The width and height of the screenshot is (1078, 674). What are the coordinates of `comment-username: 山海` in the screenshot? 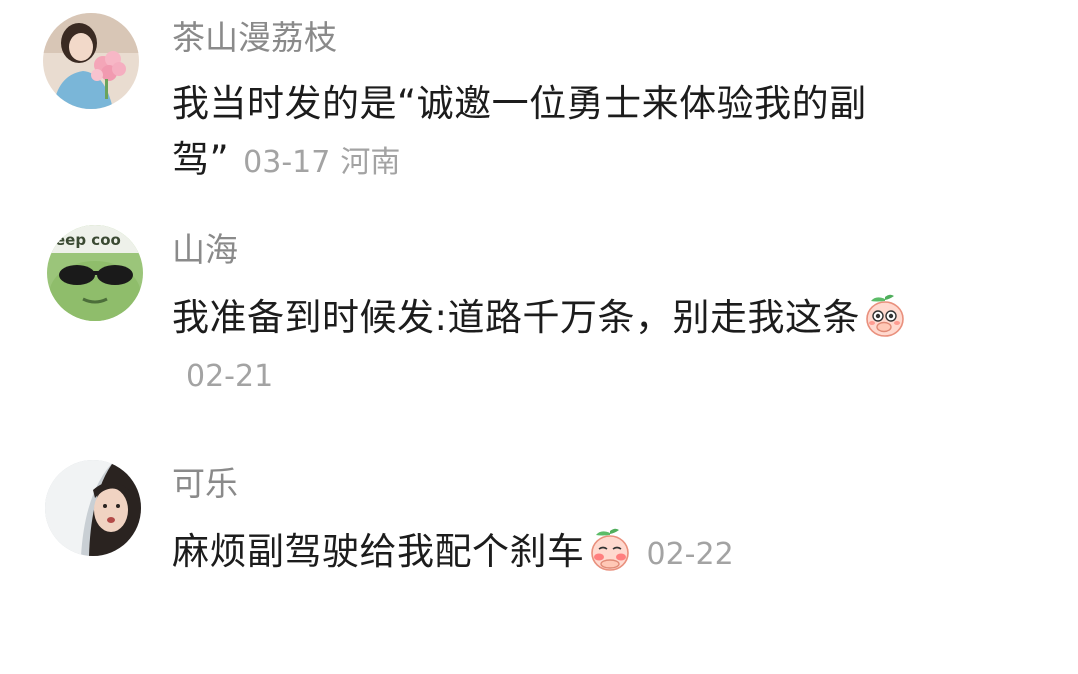 It's located at (205, 250).